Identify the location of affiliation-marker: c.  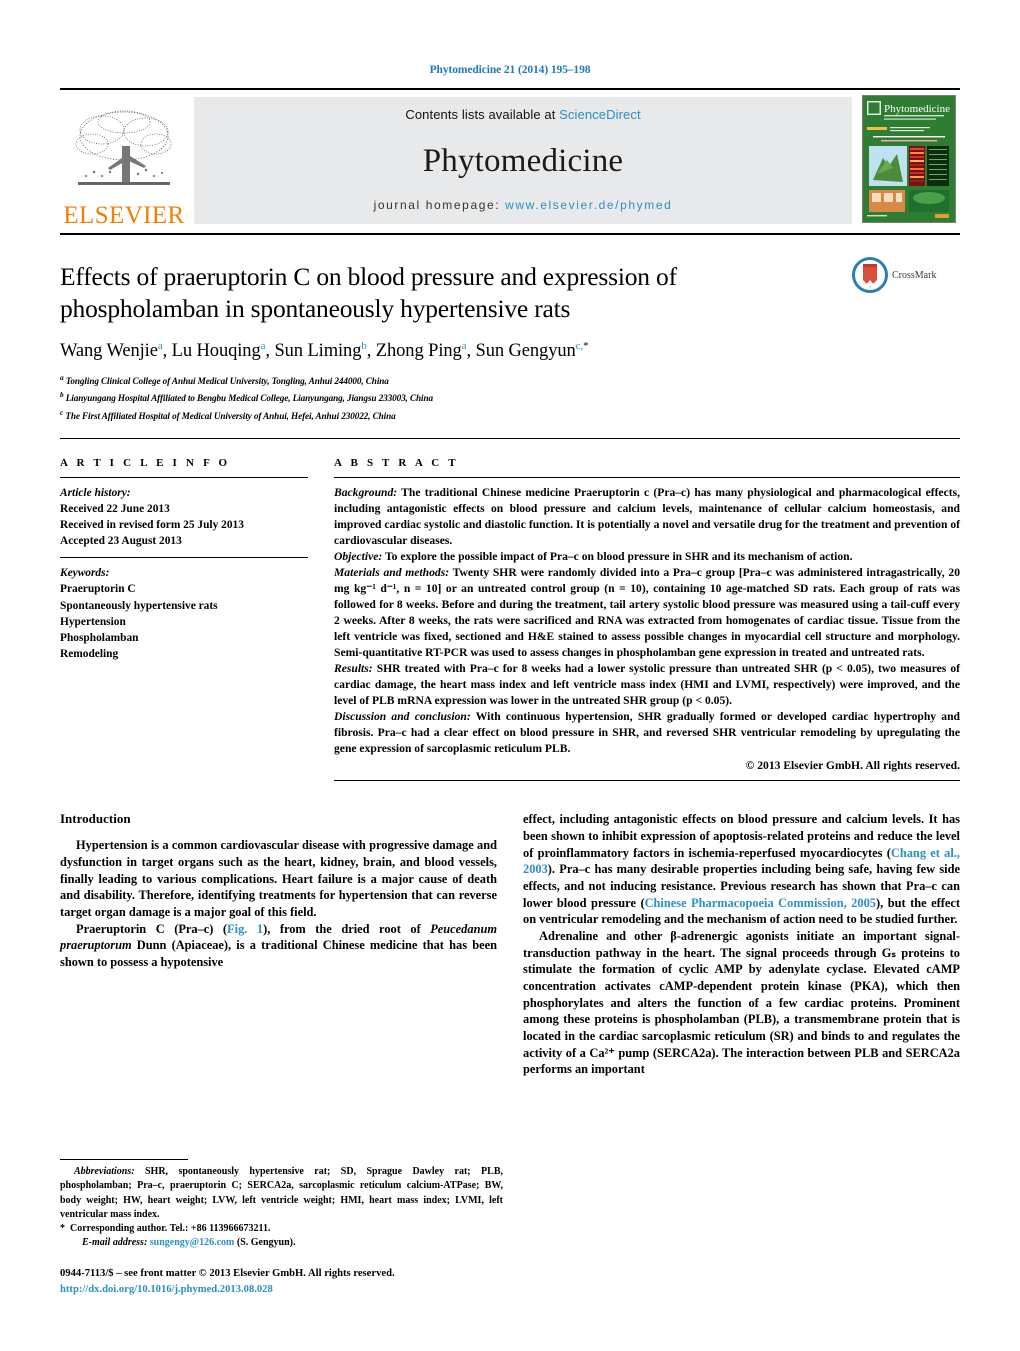
(62, 412).